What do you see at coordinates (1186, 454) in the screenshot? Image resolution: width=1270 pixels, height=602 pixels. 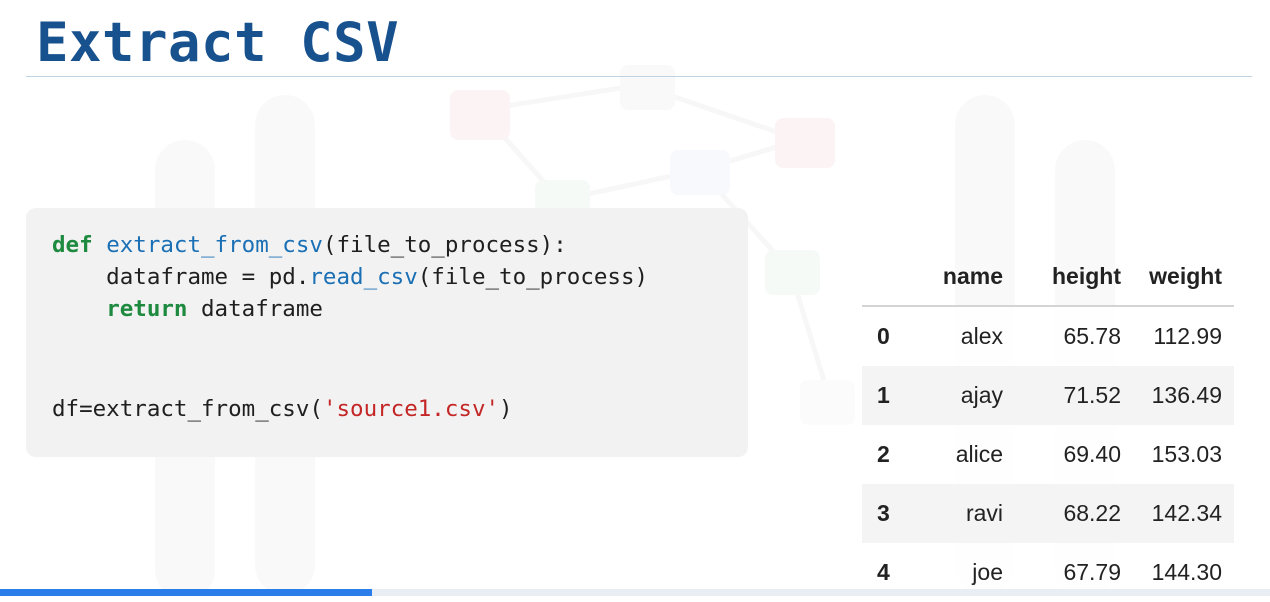 I see `cell-weight: 153.03` at bounding box center [1186, 454].